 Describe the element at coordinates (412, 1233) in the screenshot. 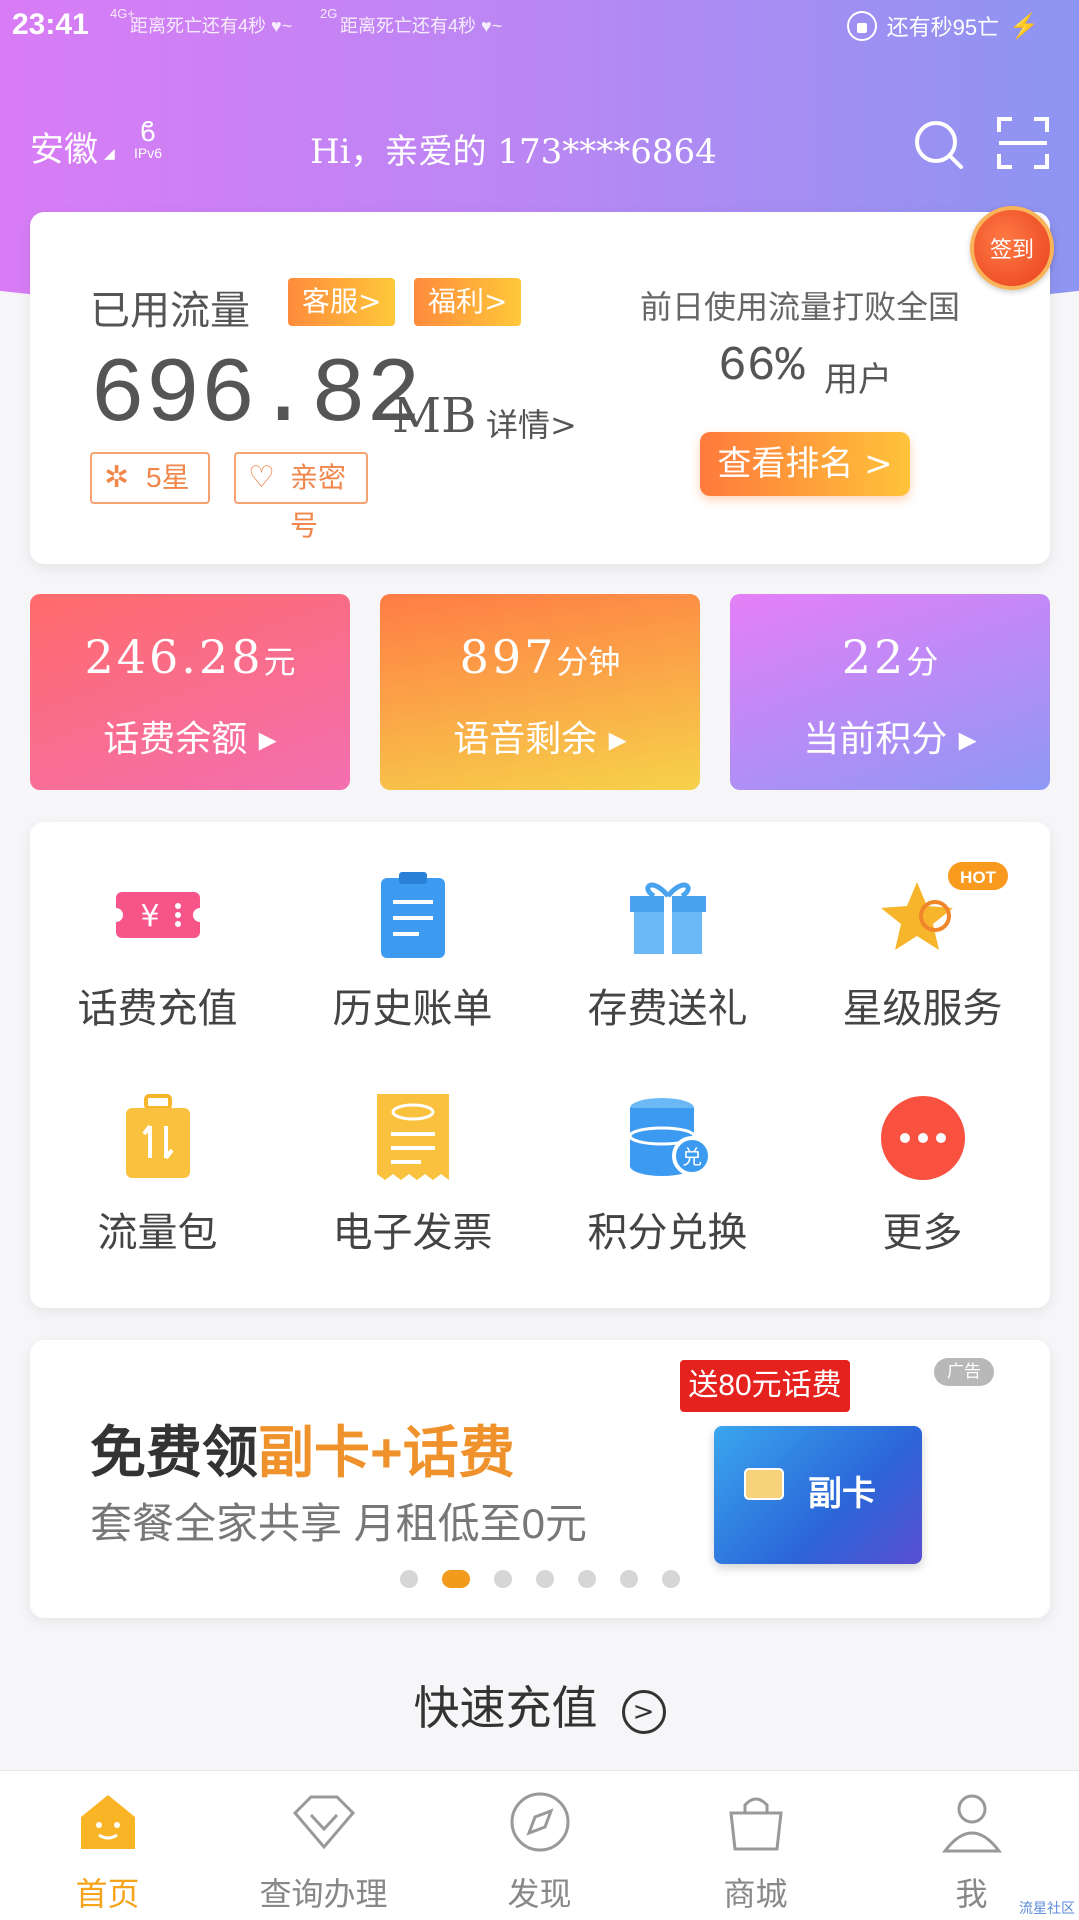

I see `service-label: 电子发票` at that location.